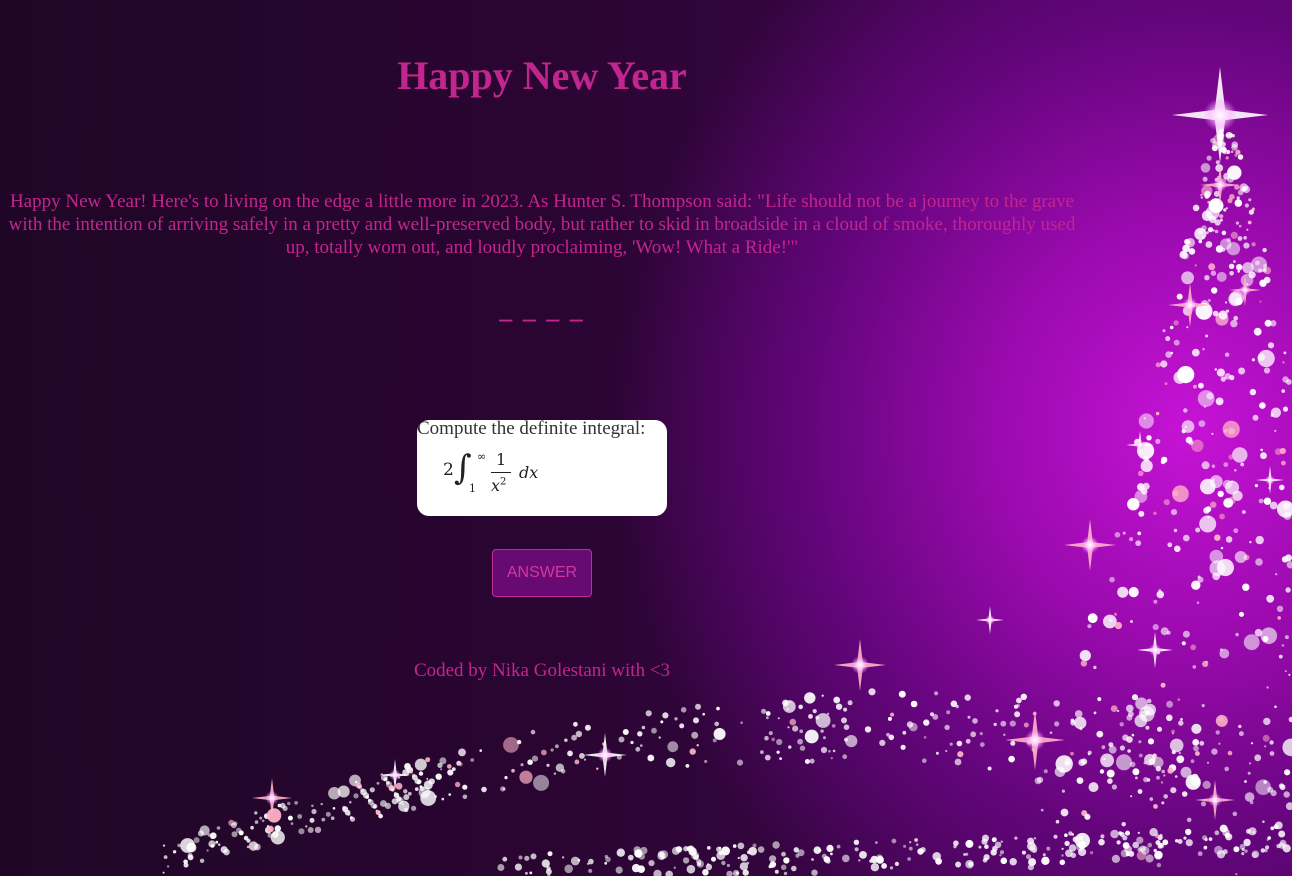 The width and height of the screenshot is (1292, 876). I want to click on answer-button: ANSWER, so click(542, 573).